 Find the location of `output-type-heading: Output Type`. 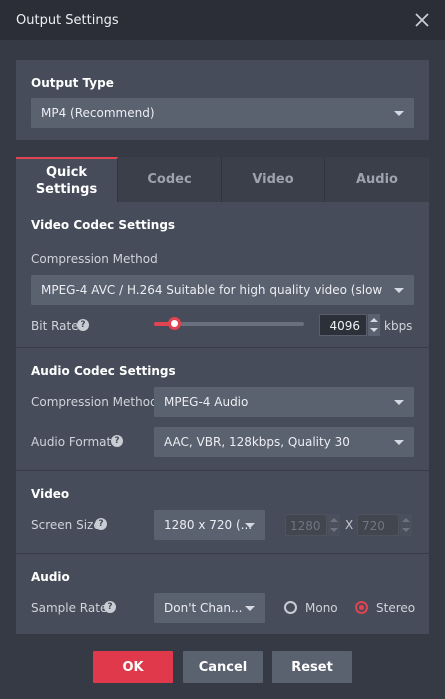

output-type-heading: Output Type is located at coordinates (72, 83).